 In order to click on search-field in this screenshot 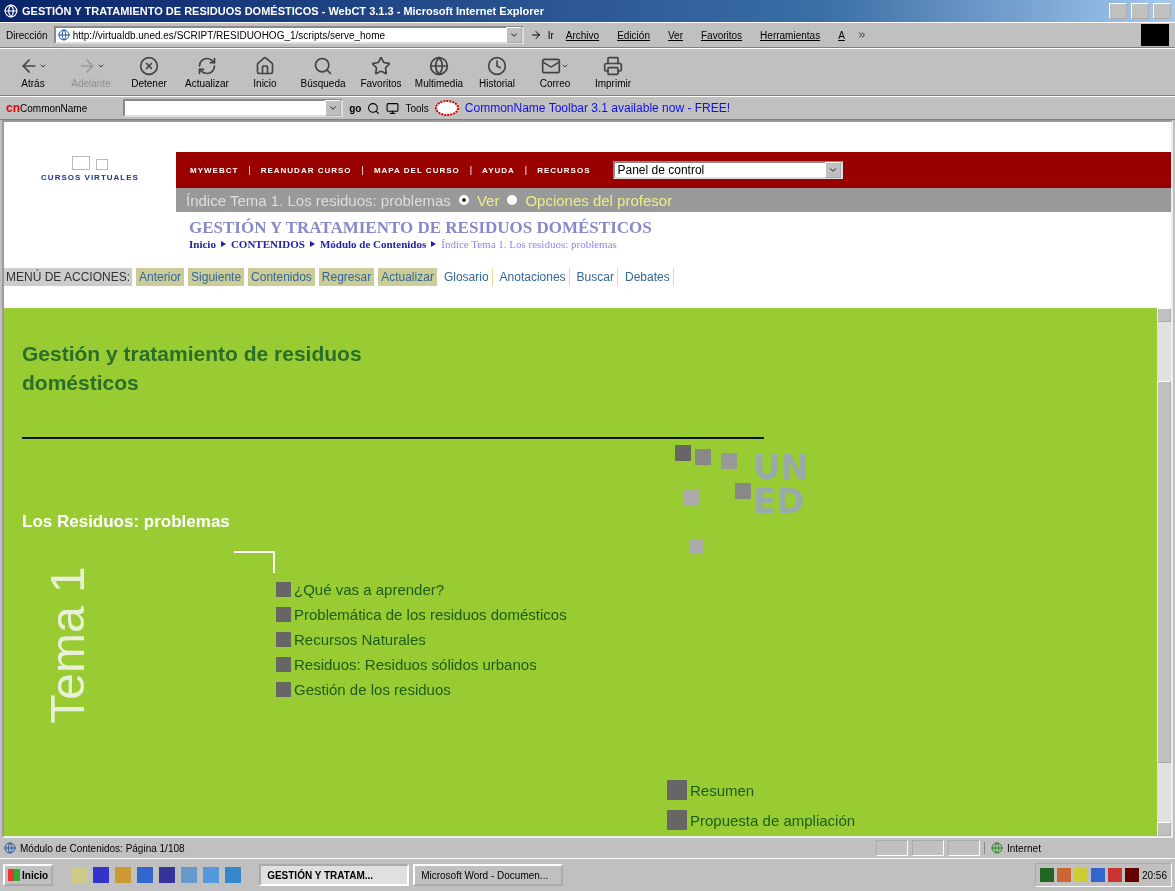, I will do `click(233, 108)`.